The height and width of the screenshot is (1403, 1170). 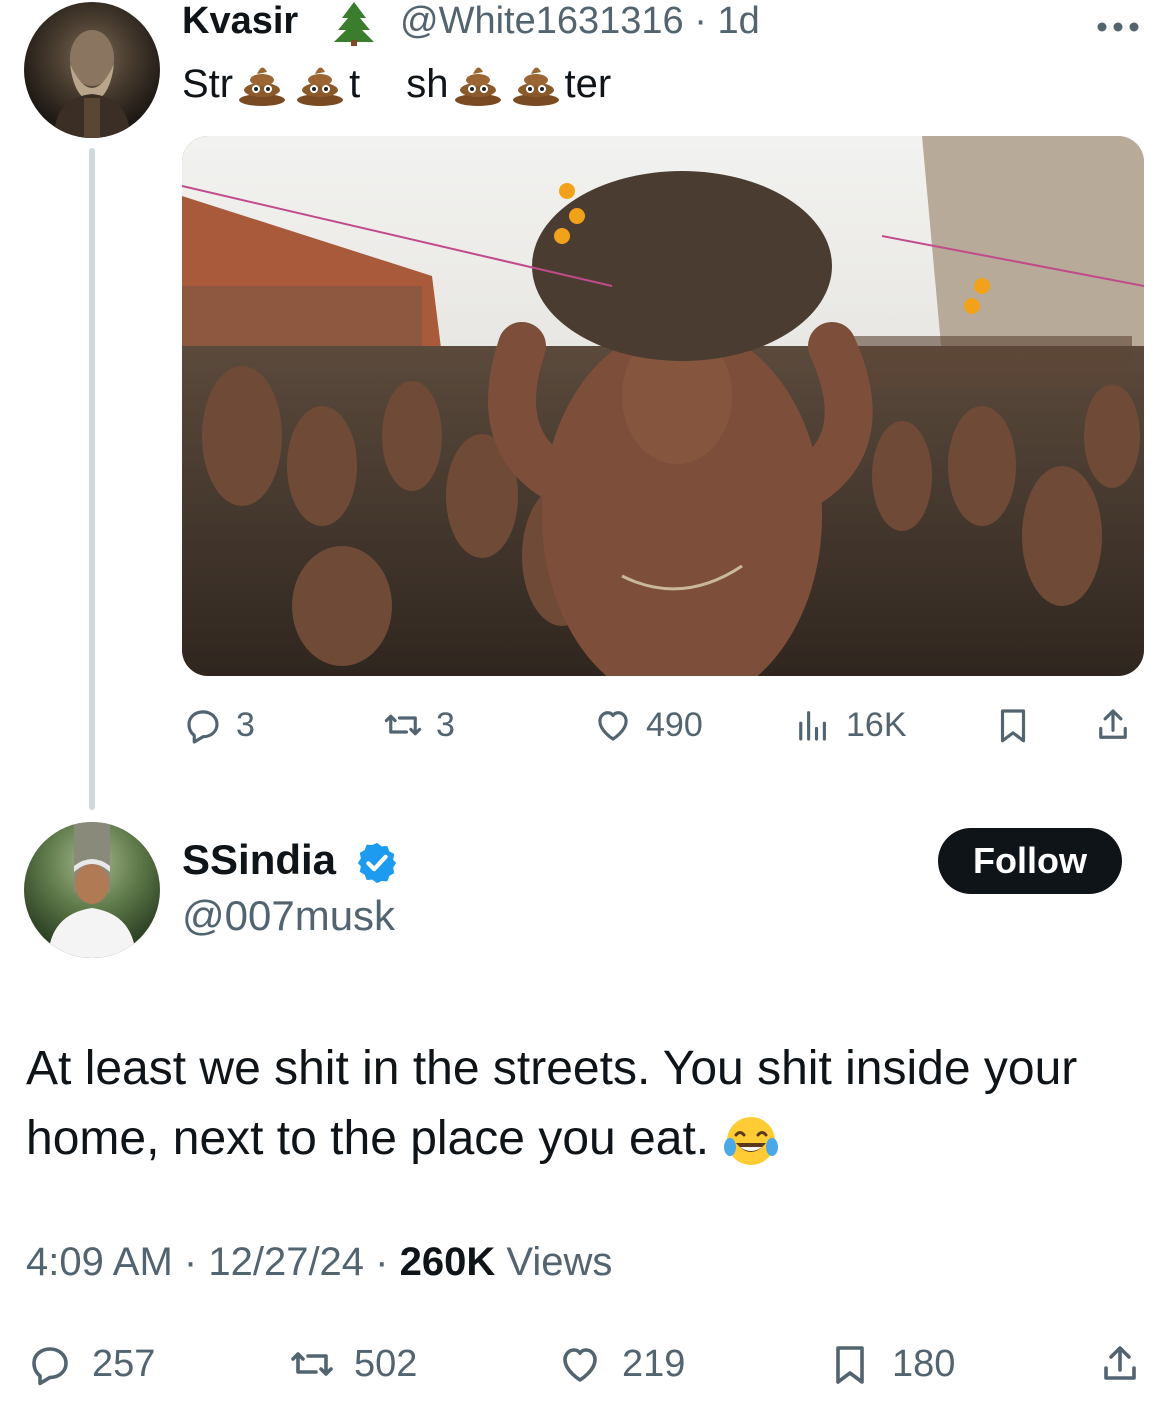 What do you see at coordinates (354, 23) in the screenshot?
I see `tree-icon` at bounding box center [354, 23].